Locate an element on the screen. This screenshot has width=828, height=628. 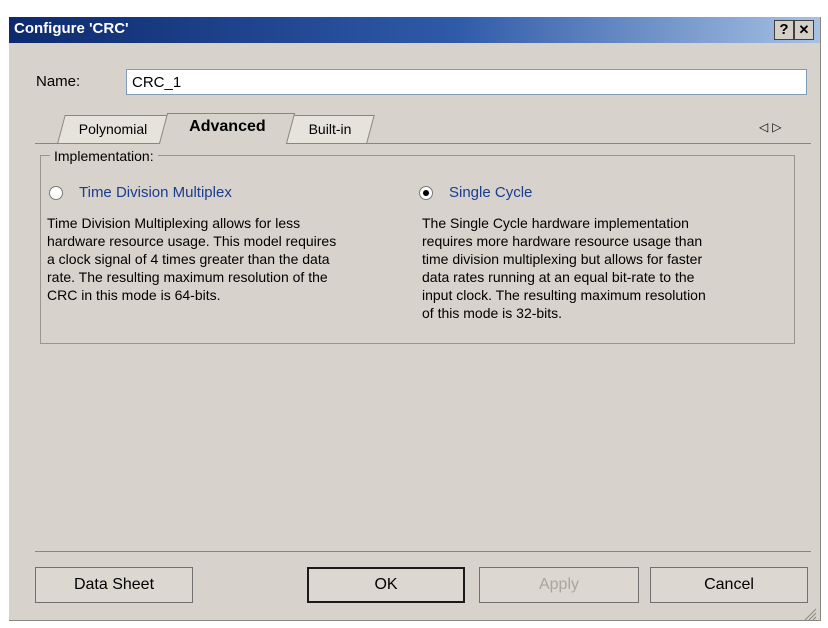
ok-button: OK is located at coordinates (386, 585).